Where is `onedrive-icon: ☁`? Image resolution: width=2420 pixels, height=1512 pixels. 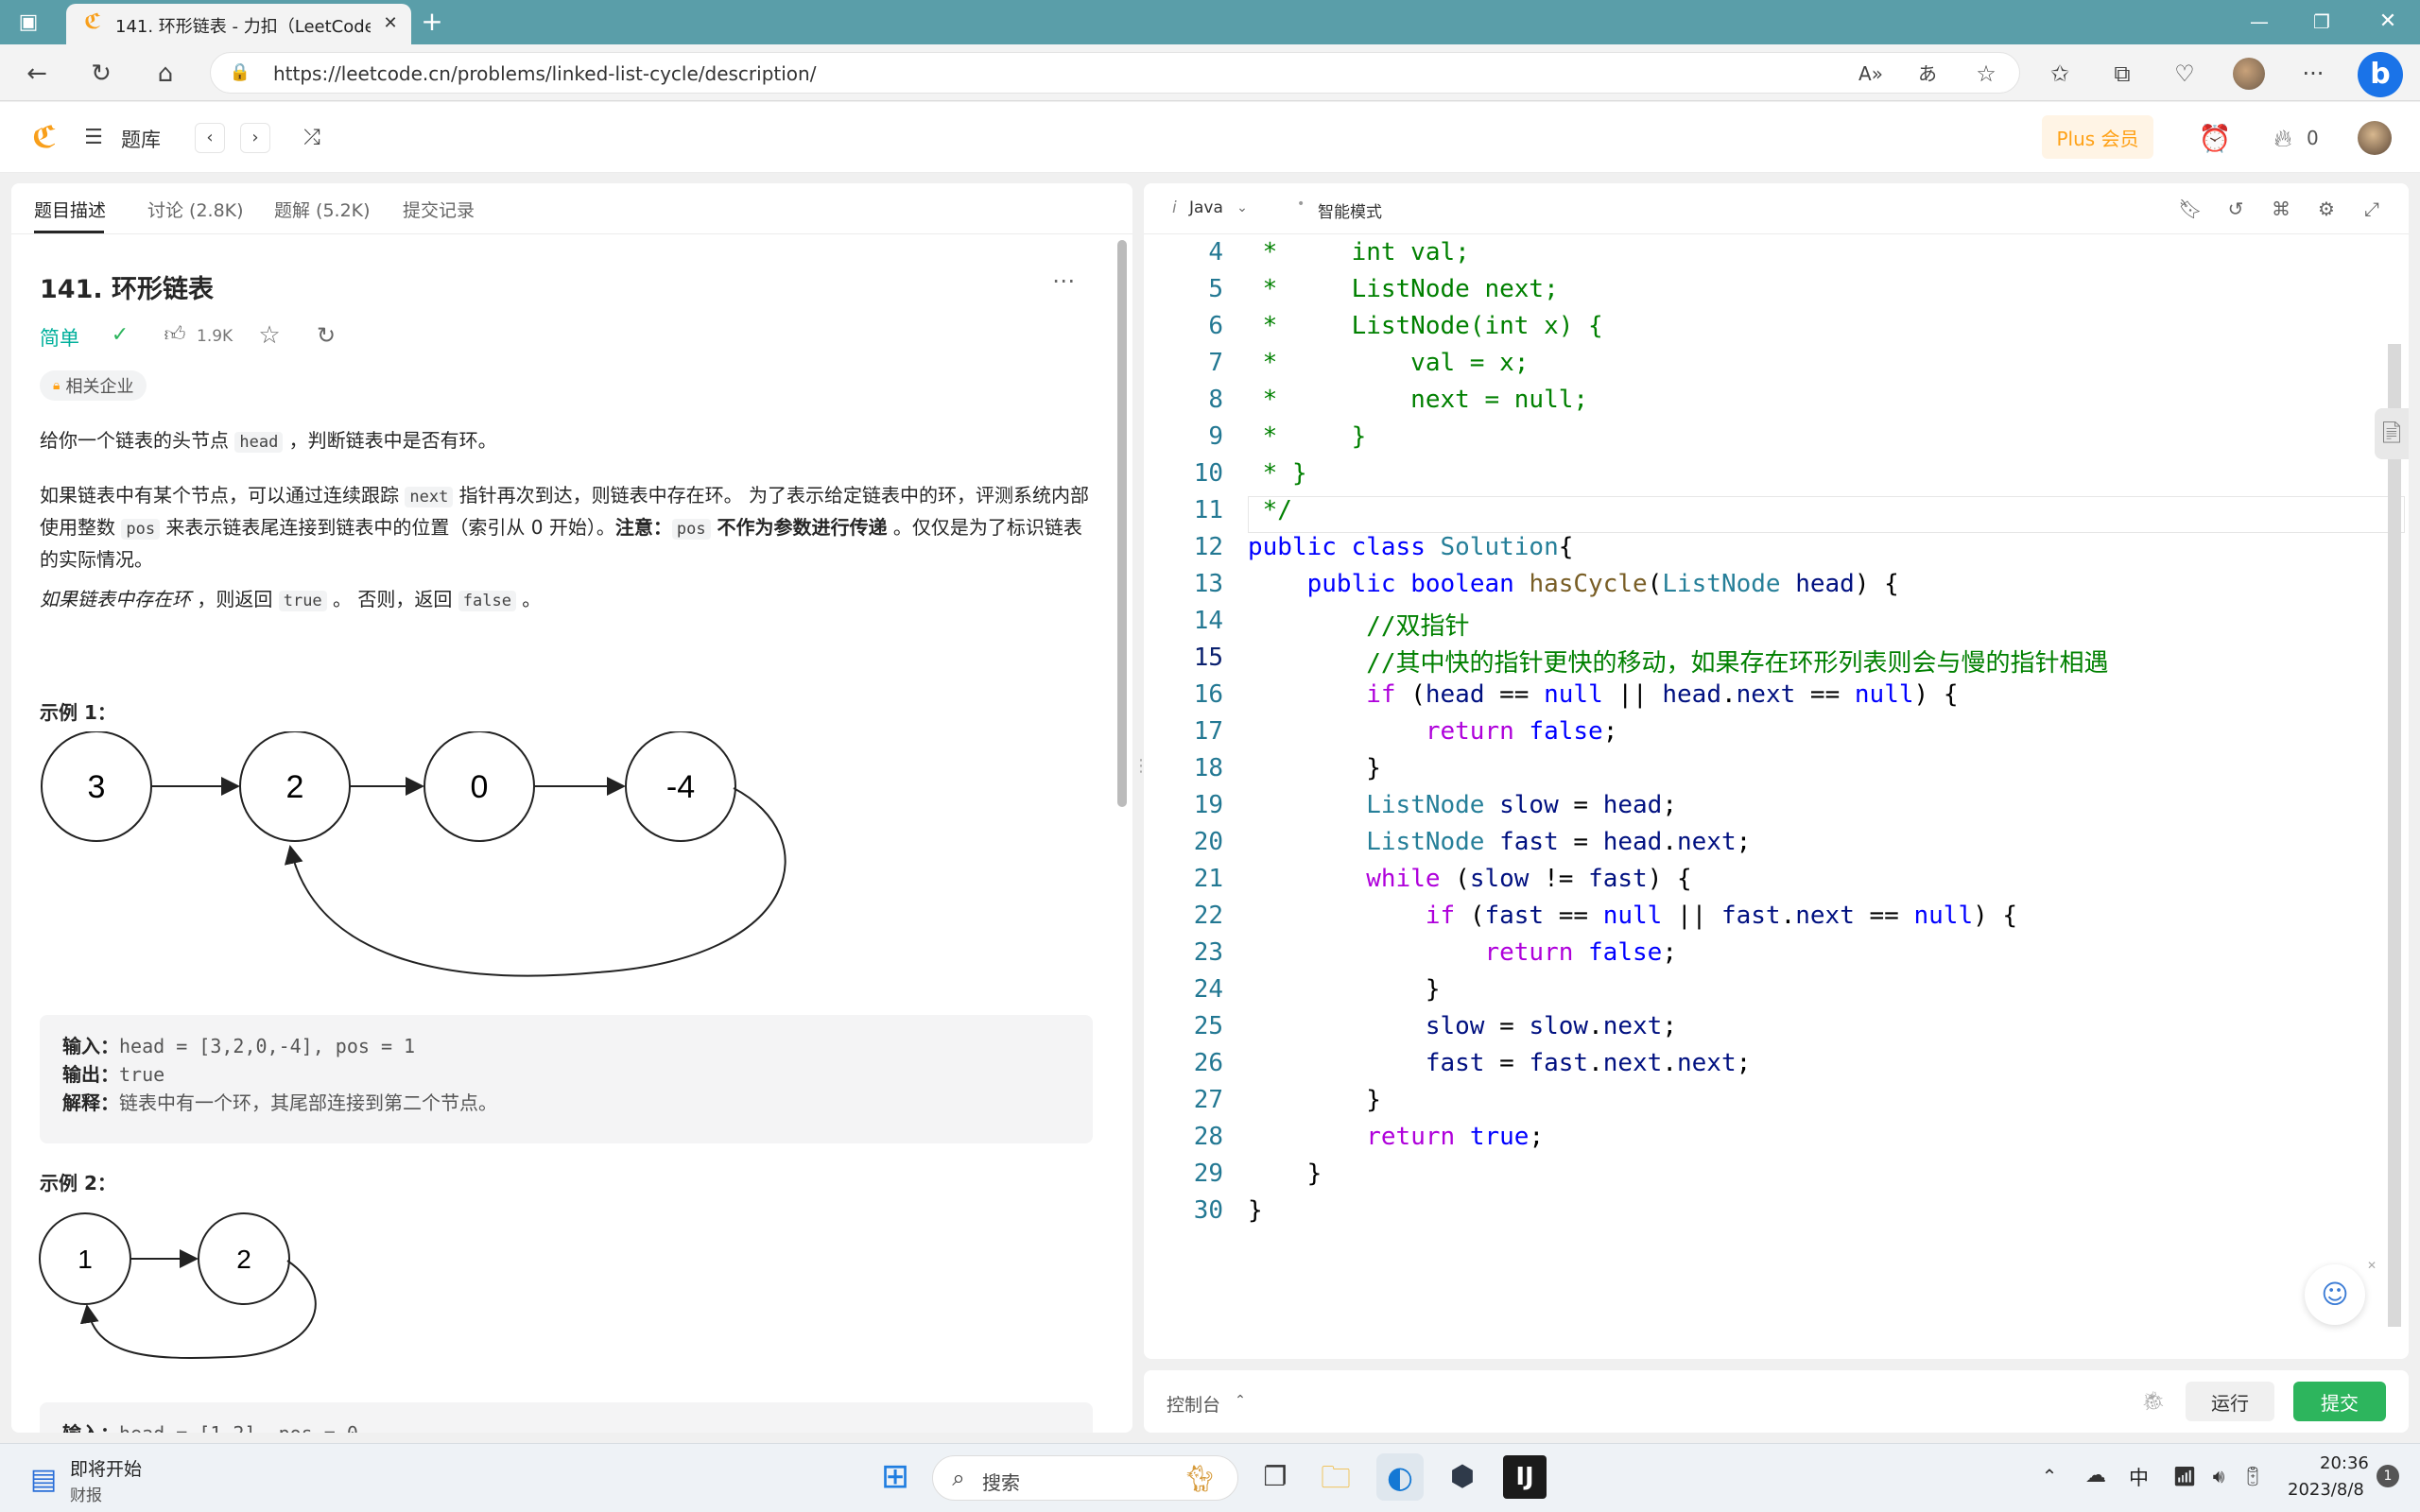
onedrive-icon: ☁ is located at coordinates (2096, 1476).